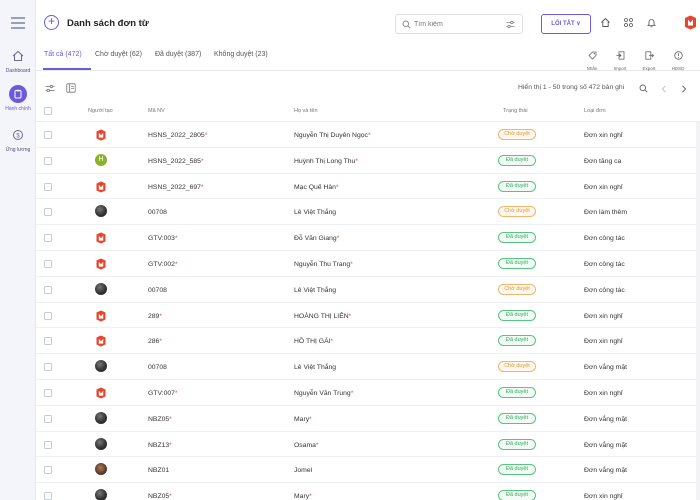 This screenshot has width=700, height=500. I want to click on rail-item-label: Dashboard, so click(18, 71).